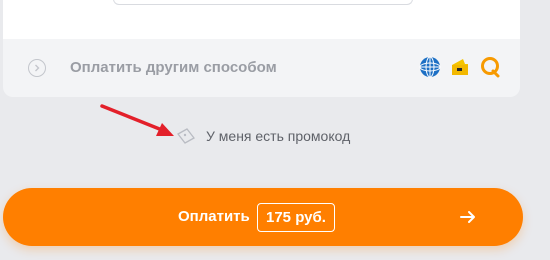 The width and height of the screenshot is (550, 260). Describe the element at coordinates (467, 217) in the screenshot. I see `arrow-right-icon` at that location.